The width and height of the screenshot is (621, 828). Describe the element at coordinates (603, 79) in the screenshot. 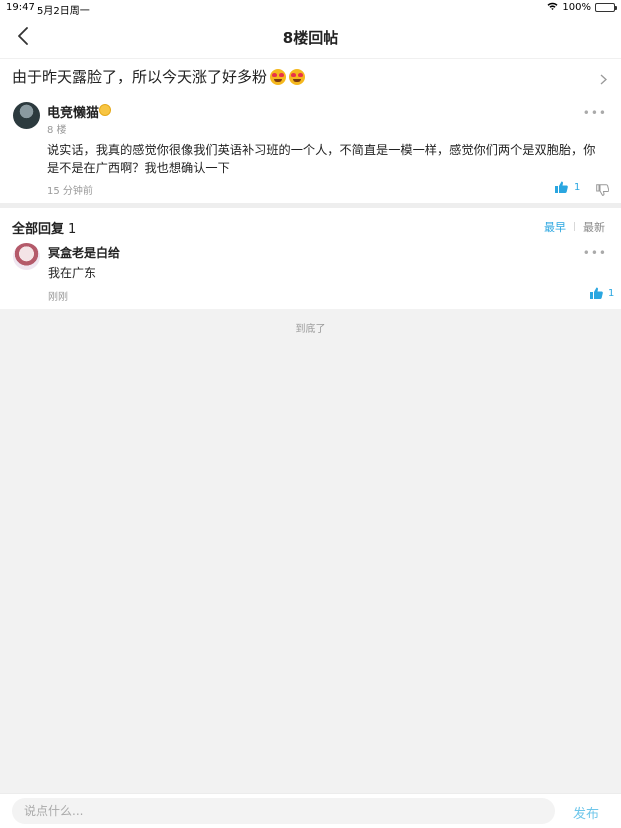

I see `chevron-right-icon` at that location.